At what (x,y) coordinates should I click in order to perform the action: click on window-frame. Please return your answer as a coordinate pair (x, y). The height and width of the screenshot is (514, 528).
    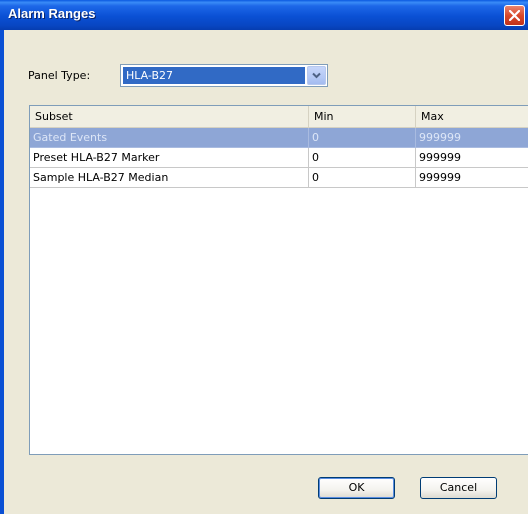
    Looking at the image, I should click on (2, 272).